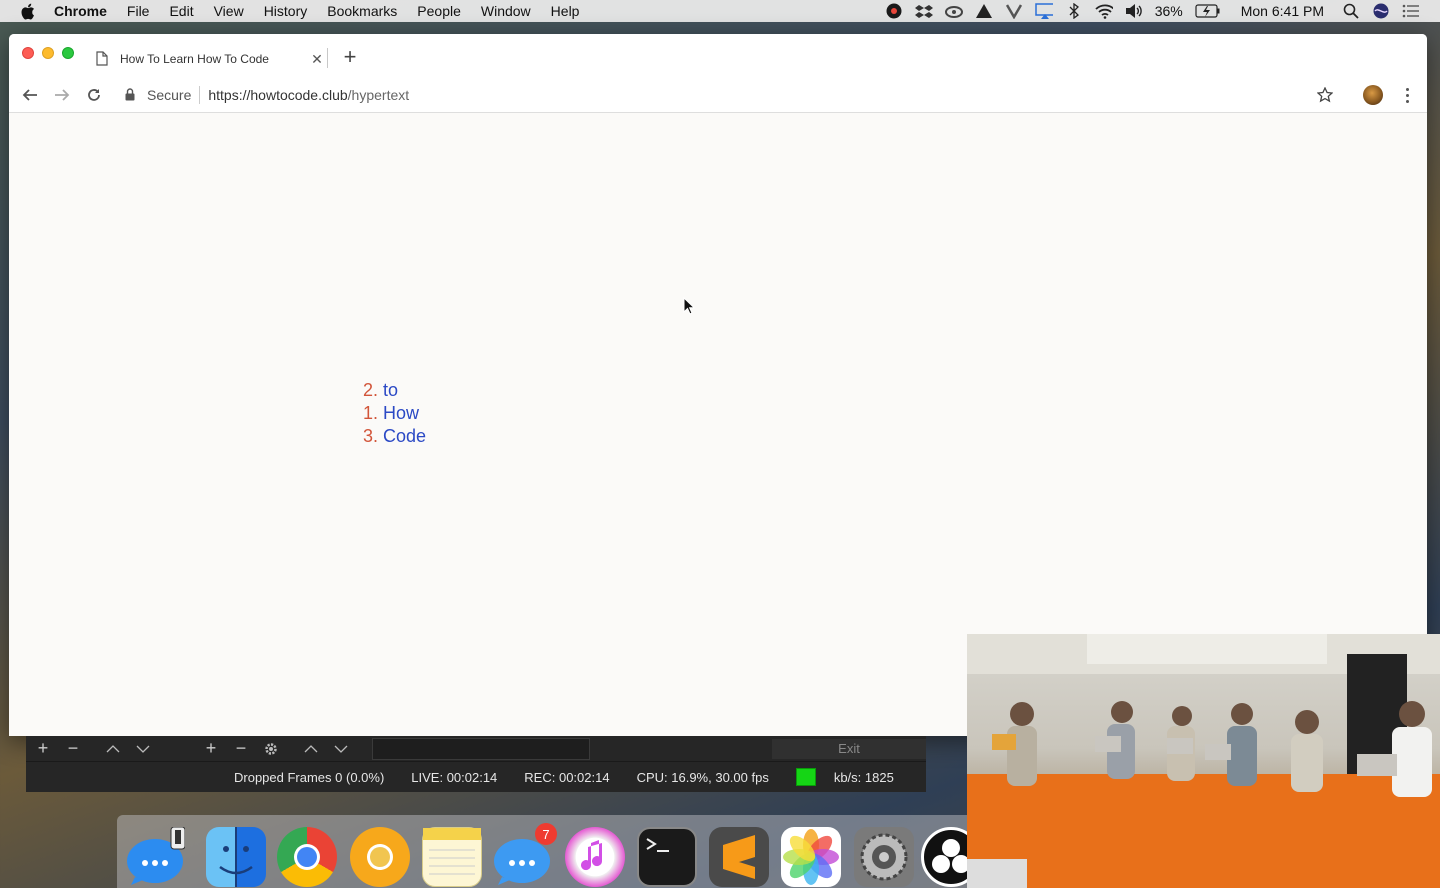  Describe the element at coordinates (94, 95) in the screenshot. I see `reload-icon` at that location.